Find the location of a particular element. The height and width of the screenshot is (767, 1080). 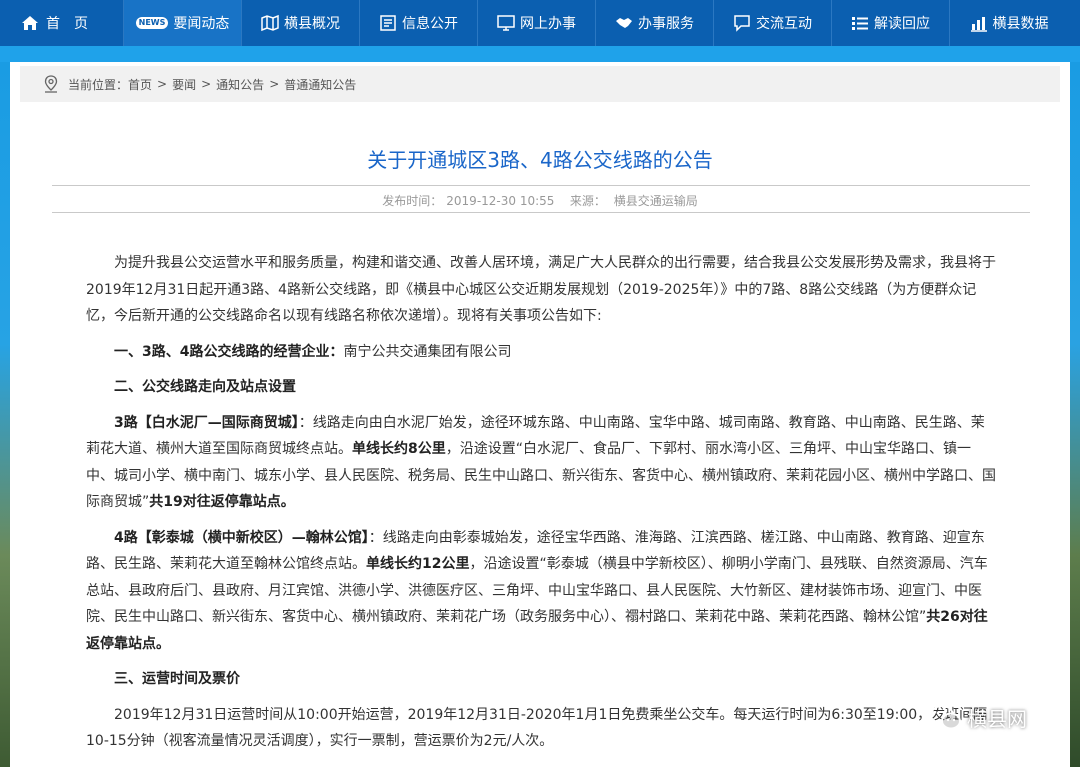

home-icon is located at coordinates (30, 23).